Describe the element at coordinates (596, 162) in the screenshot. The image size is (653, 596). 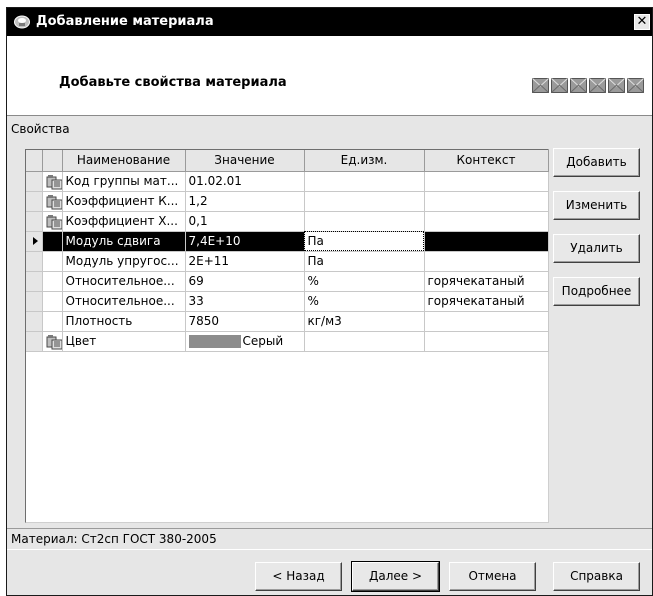
I see `add-button: Добавить` at that location.